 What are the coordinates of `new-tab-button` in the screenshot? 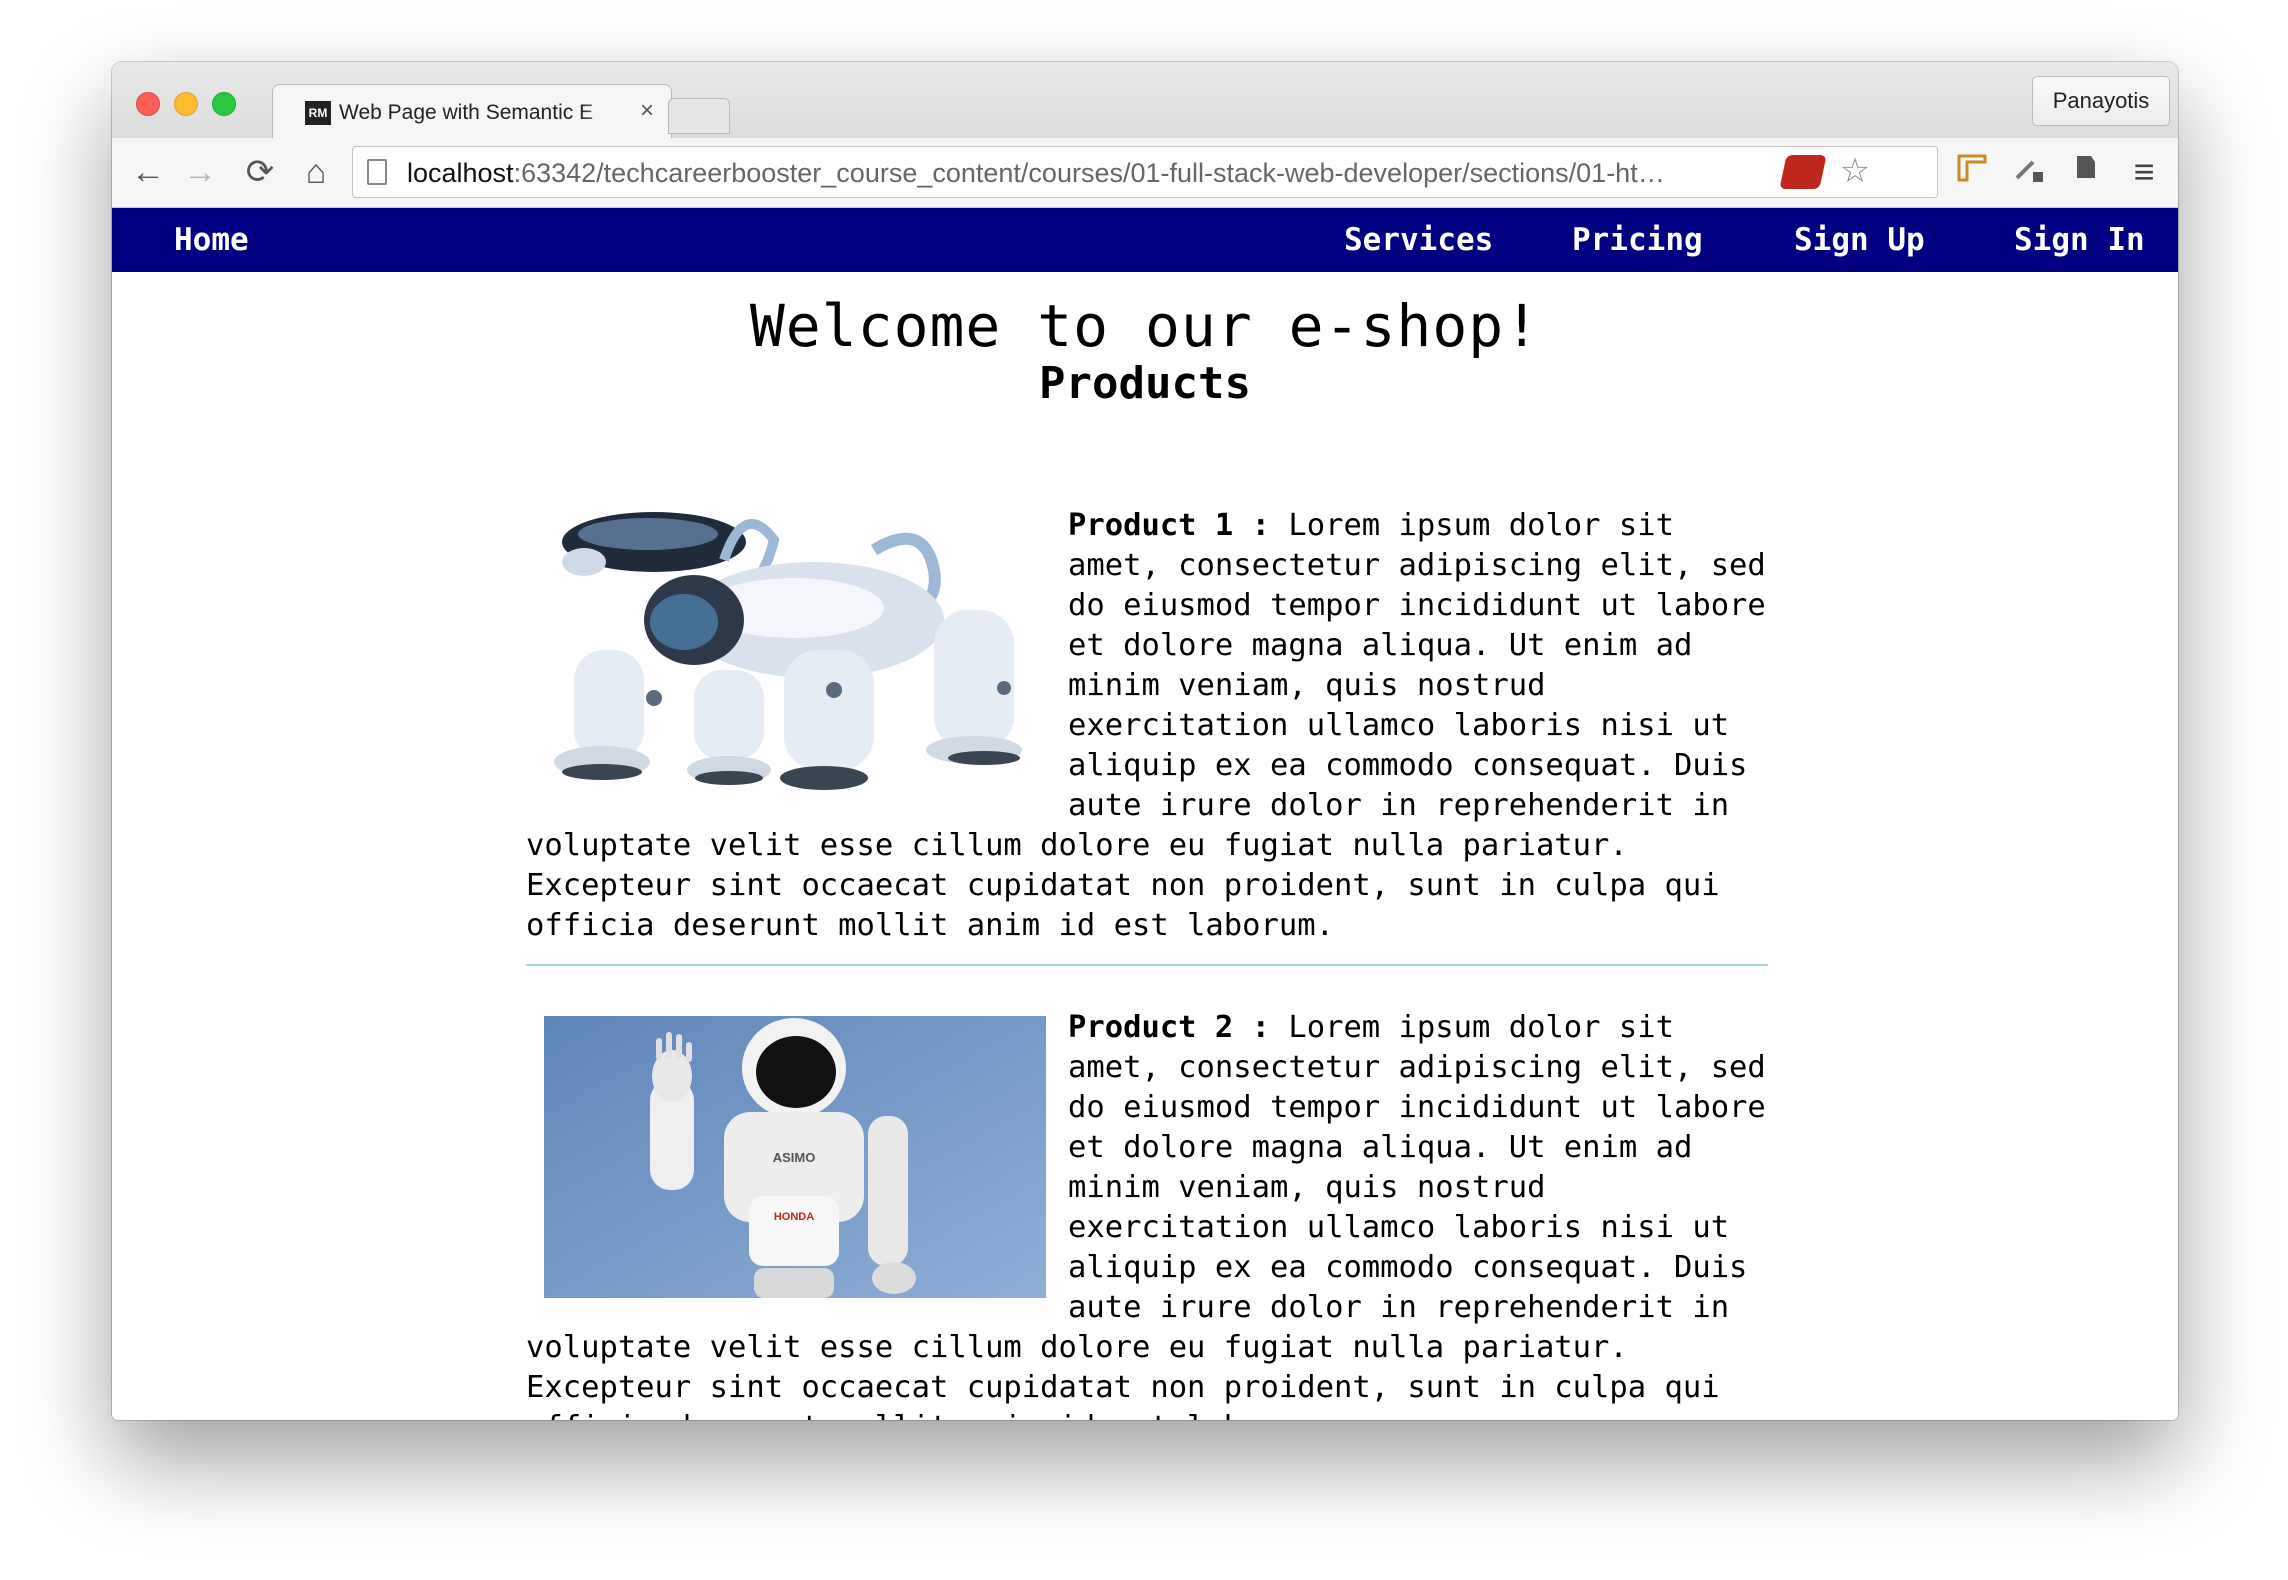 It's located at (699, 116).